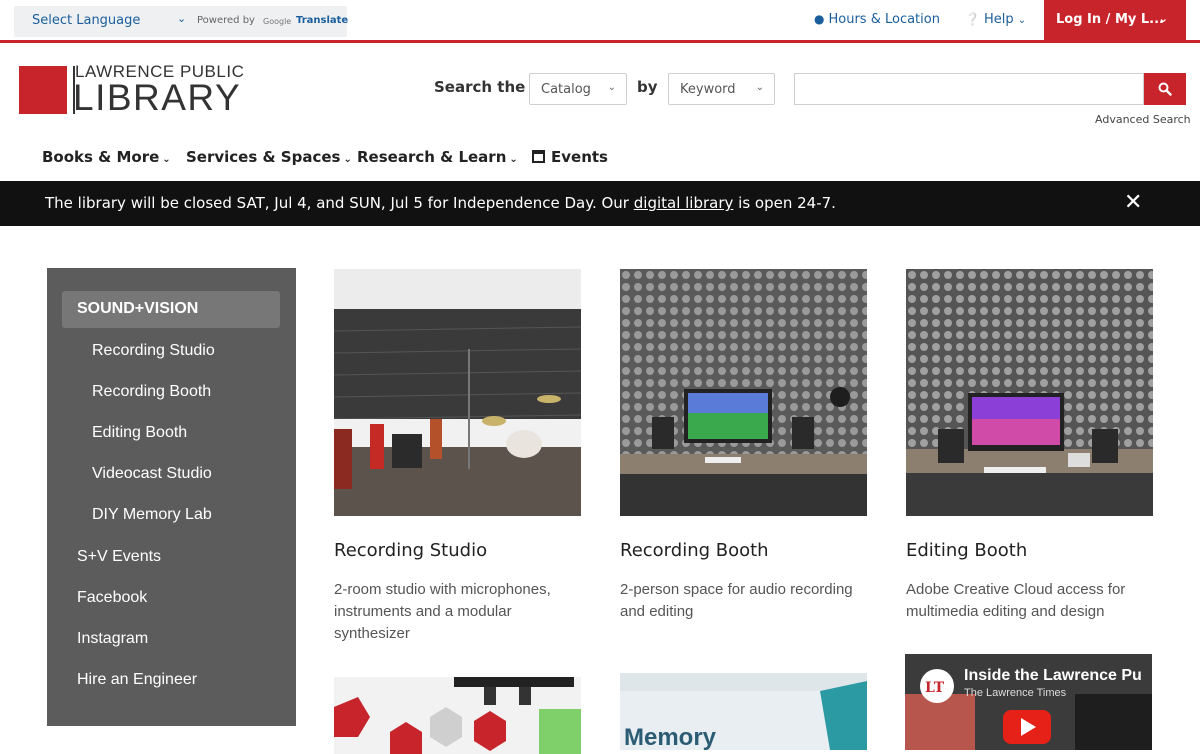 Image resolution: width=1200 pixels, height=754 pixels. Describe the element at coordinates (784, 203) in the screenshot. I see `alert-text-after: is open 24-7.` at that location.